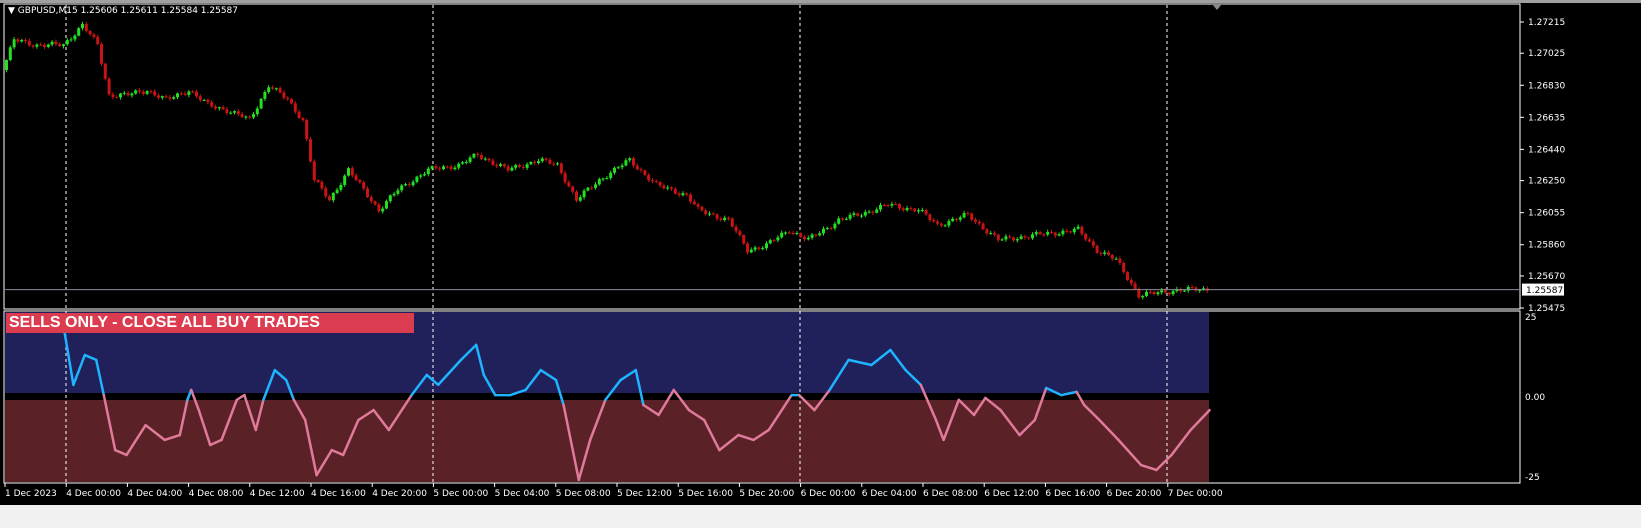 The image size is (1641, 528). I want to click on status-bar, so click(820, 516).